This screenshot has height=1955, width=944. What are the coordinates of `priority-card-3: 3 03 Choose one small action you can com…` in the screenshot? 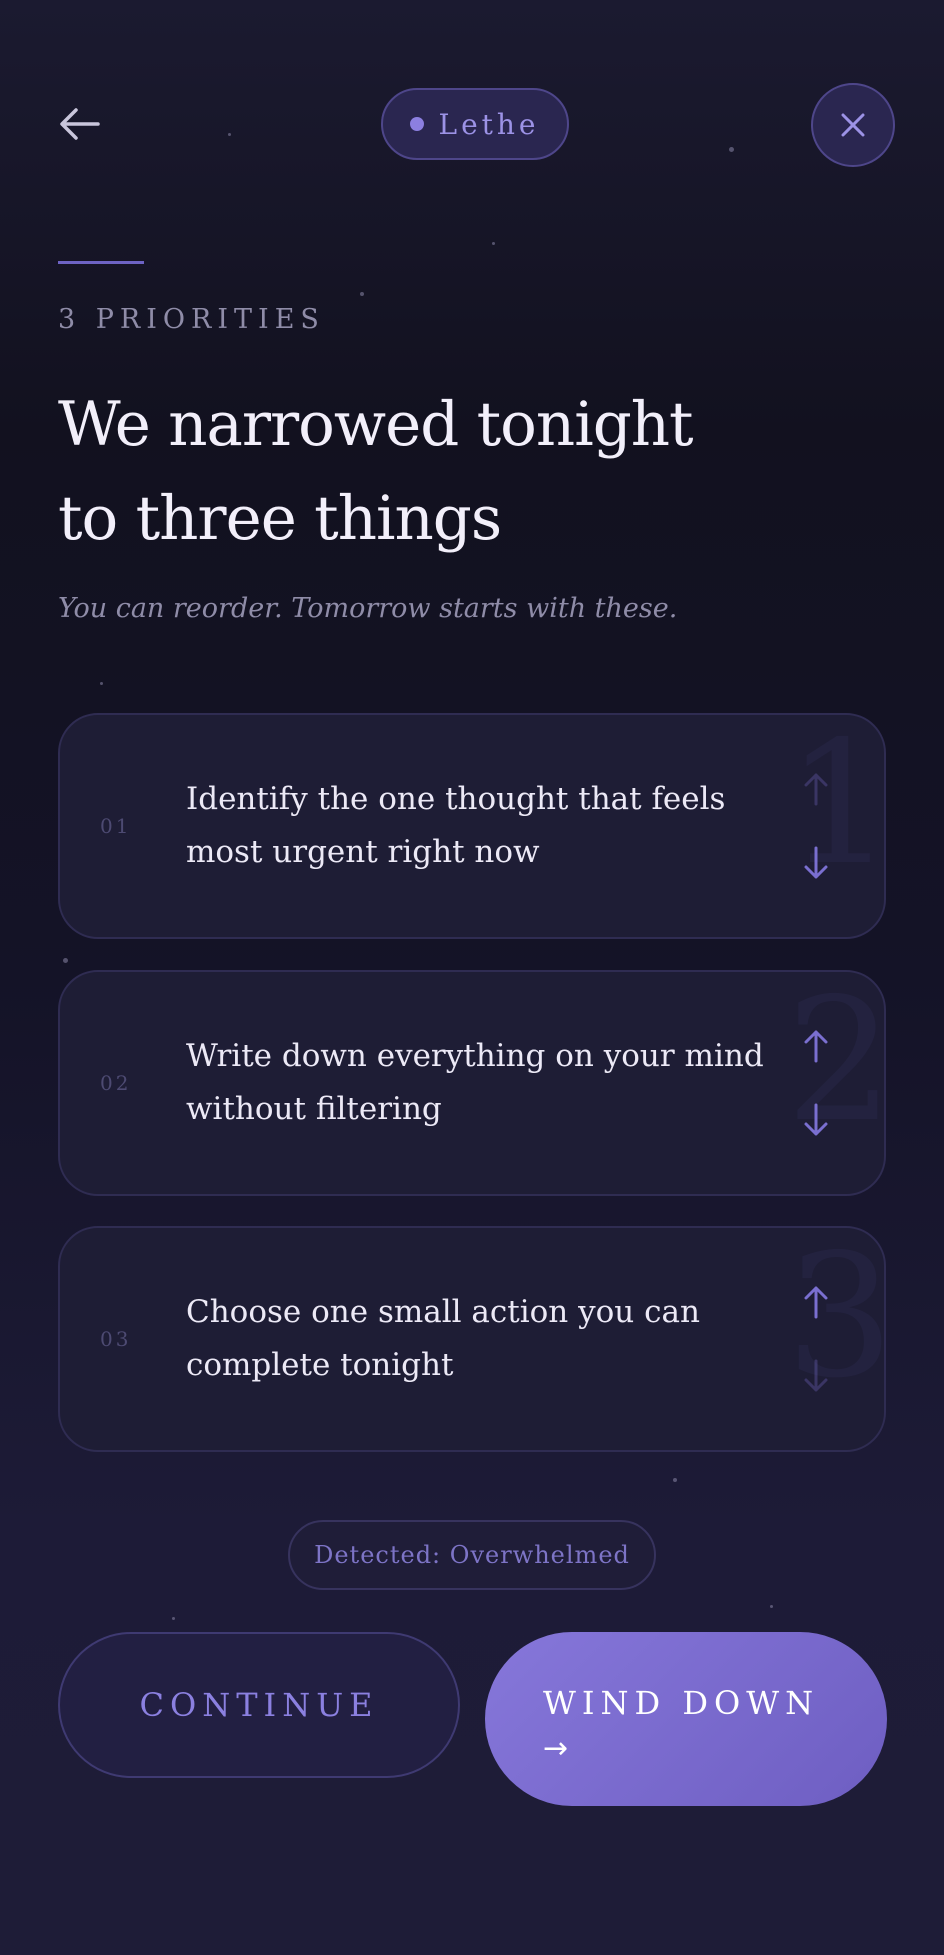 It's located at (472, 1339).